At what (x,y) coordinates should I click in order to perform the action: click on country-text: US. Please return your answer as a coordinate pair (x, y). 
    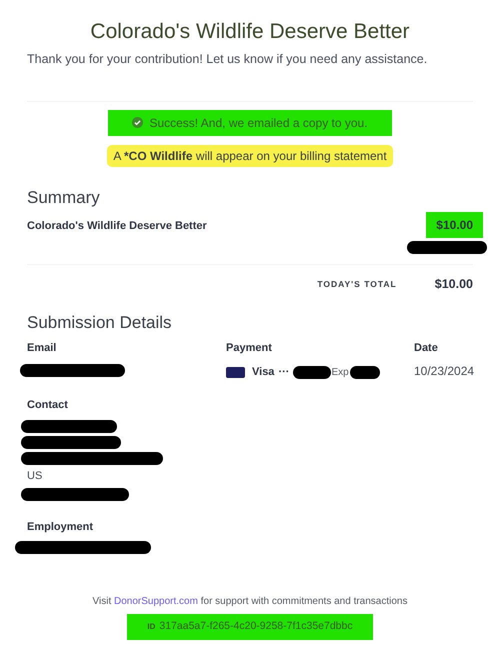
    Looking at the image, I should click on (35, 476).